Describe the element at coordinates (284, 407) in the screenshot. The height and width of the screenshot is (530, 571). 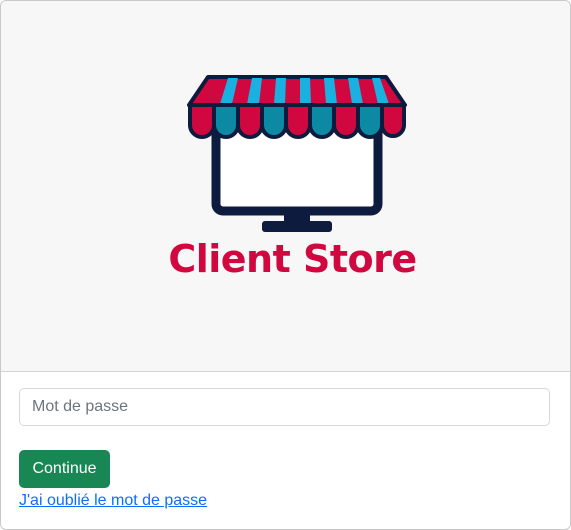
I see `password-input` at that location.